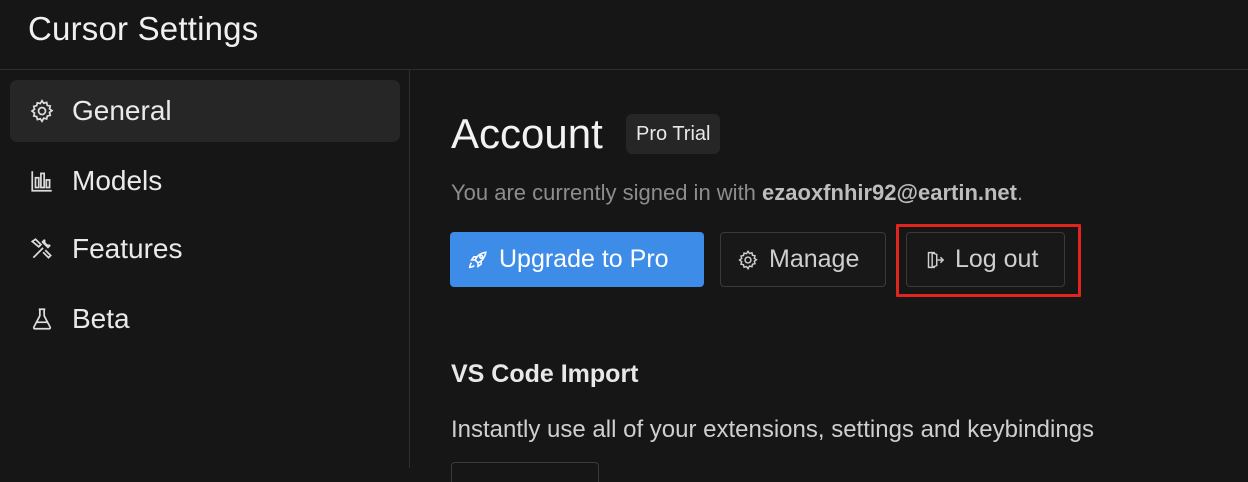 This screenshot has height=482, width=1248. What do you see at coordinates (127, 248) in the screenshot?
I see `sidebar-item-label: Features` at bounding box center [127, 248].